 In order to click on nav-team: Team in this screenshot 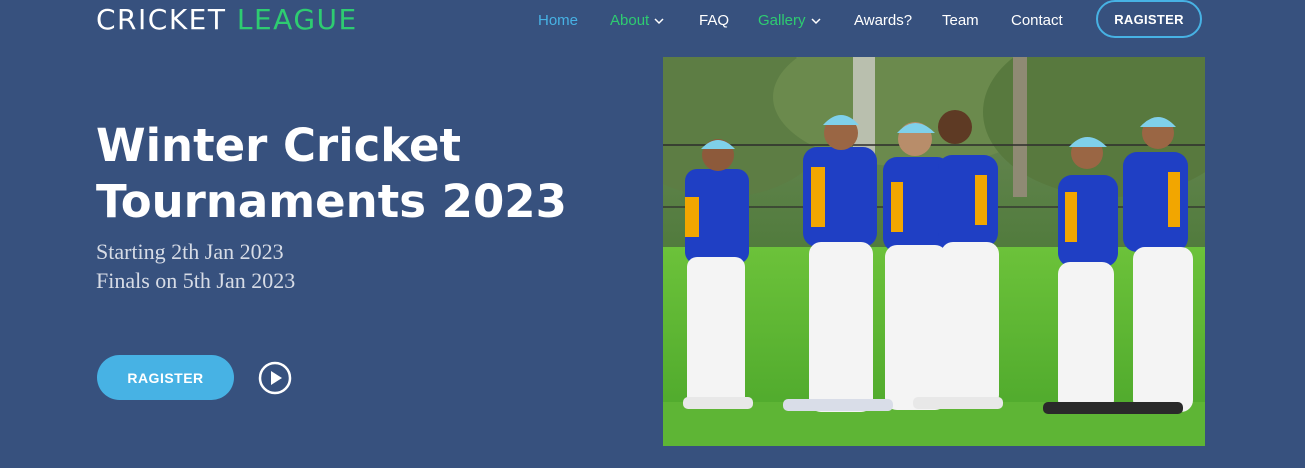, I will do `click(960, 21)`.